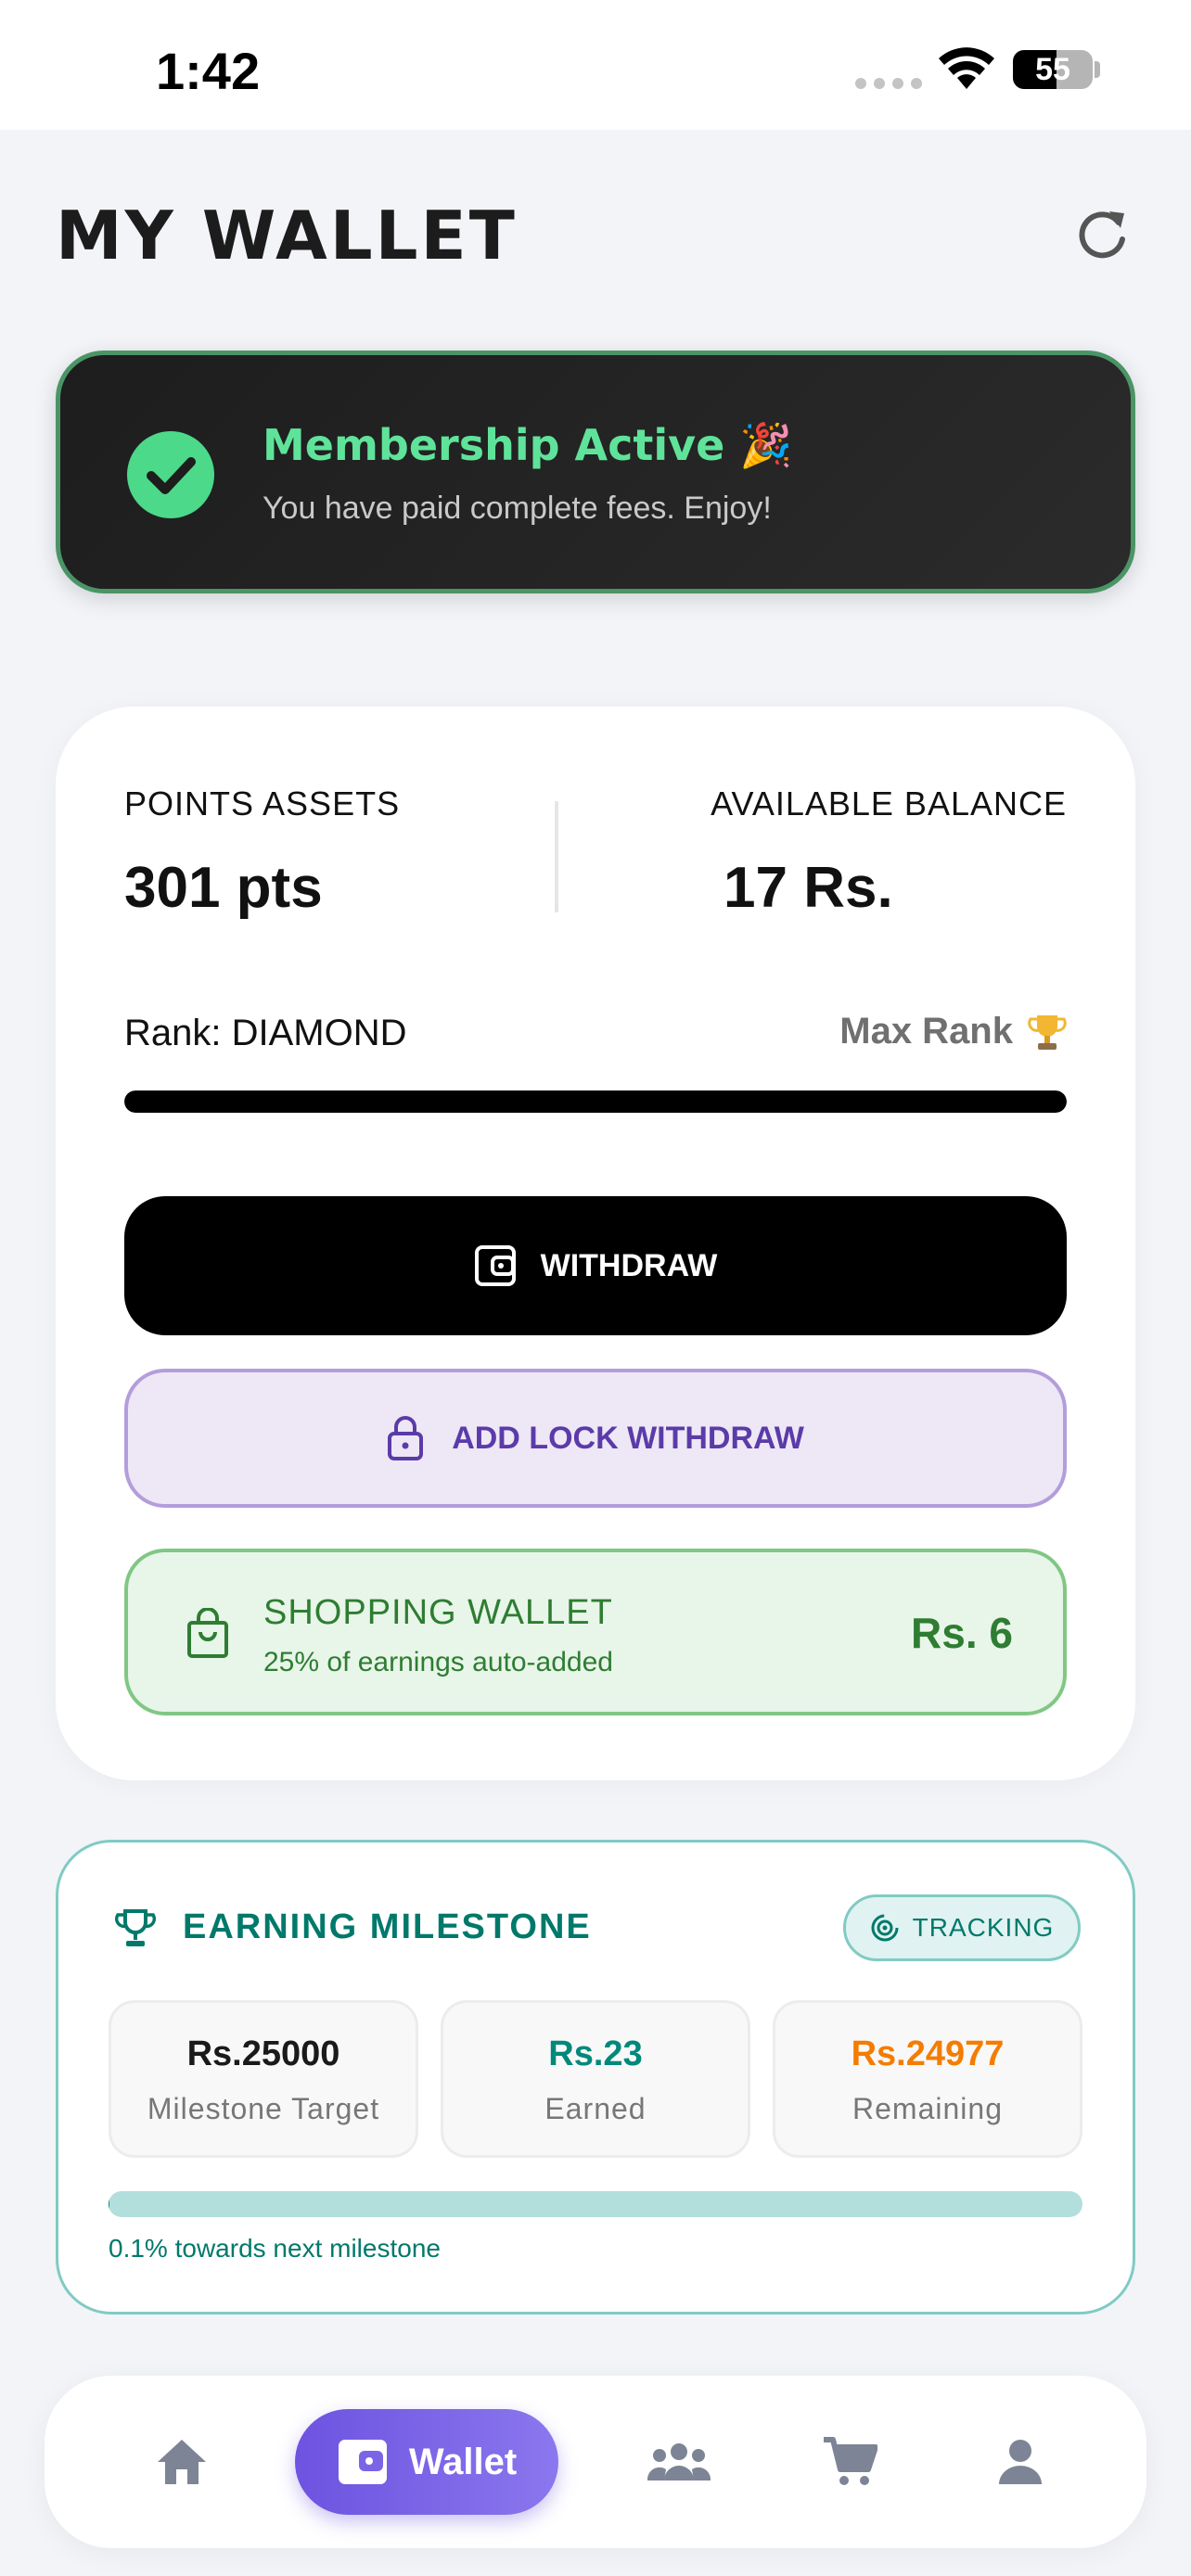 The height and width of the screenshot is (2576, 1191). I want to click on nav-community, so click(679, 2462).